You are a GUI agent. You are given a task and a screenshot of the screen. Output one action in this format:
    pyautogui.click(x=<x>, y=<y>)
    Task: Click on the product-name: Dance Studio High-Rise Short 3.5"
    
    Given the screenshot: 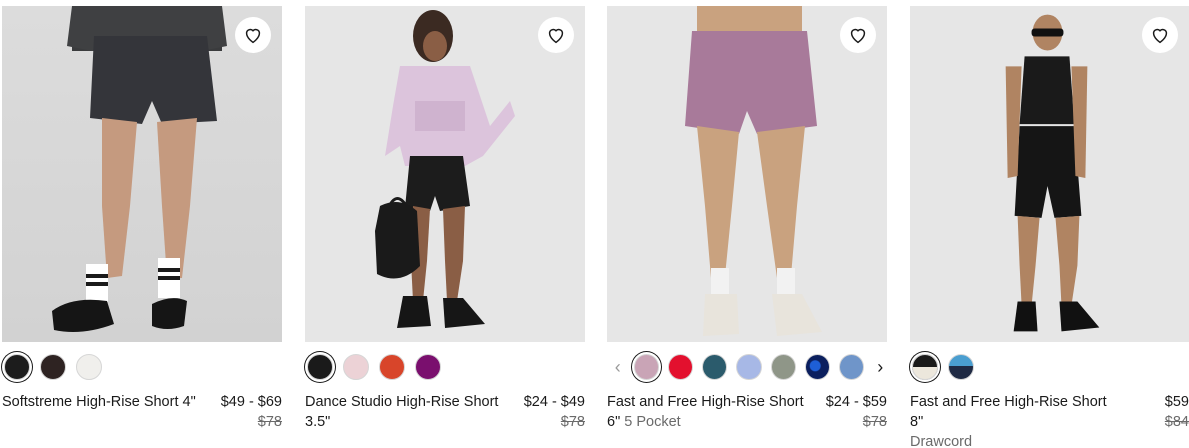 What is the action you would take?
    pyautogui.click(x=405, y=412)
    